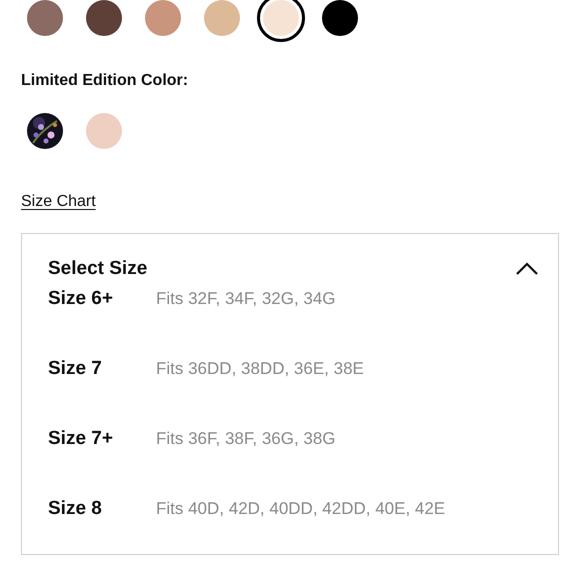  What do you see at coordinates (246, 299) in the screenshot?
I see `fit-description: Fits 32F, 34F, 32G, 34G` at bounding box center [246, 299].